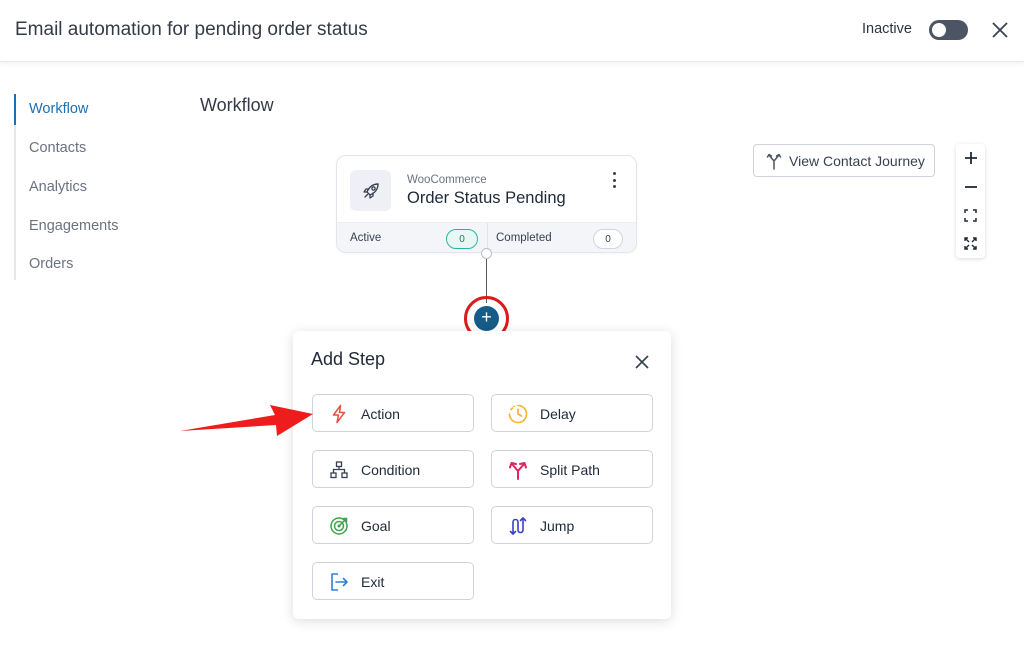 The width and height of the screenshot is (1024, 649). What do you see at coordinates (486, 253) in the screenshot?
I see `connector-handle` at bounding box center [486, 253].